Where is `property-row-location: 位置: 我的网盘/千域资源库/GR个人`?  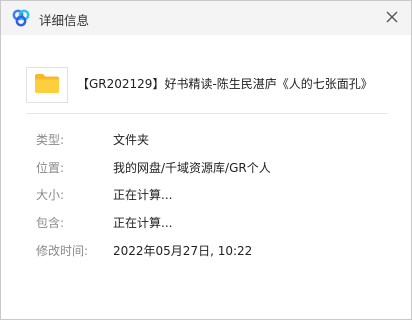 property-row-location: 位置: 我的网盘/千域资源库/GR个人 is located at coordinates (206, 168).